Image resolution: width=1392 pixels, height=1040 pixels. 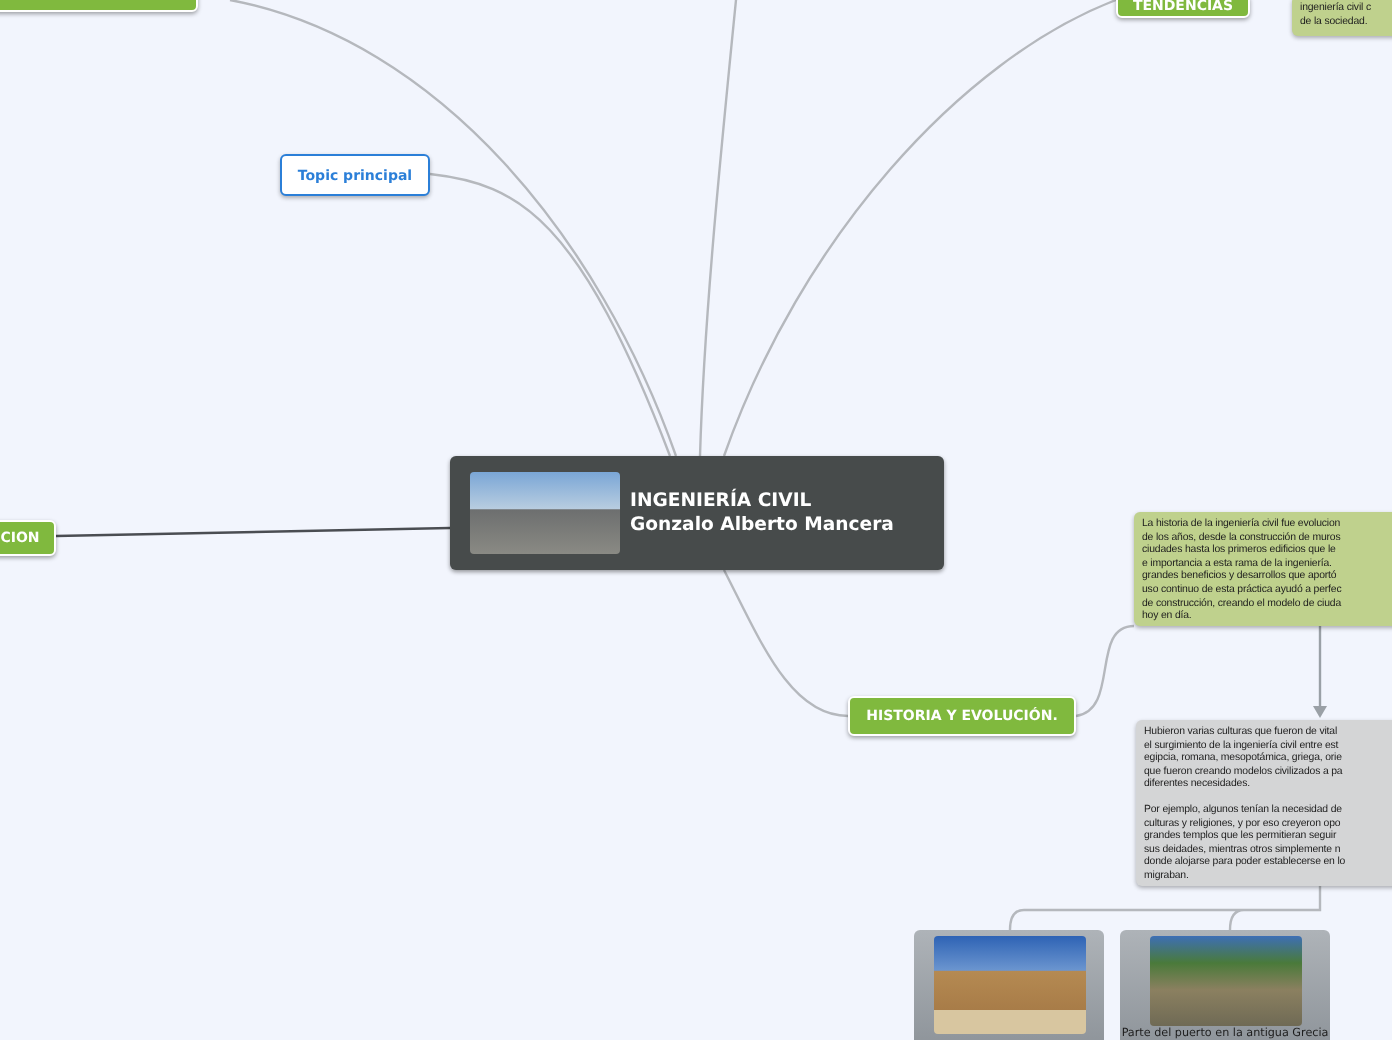 I want to click on connector-arrow, so click(x=1320, y=672).